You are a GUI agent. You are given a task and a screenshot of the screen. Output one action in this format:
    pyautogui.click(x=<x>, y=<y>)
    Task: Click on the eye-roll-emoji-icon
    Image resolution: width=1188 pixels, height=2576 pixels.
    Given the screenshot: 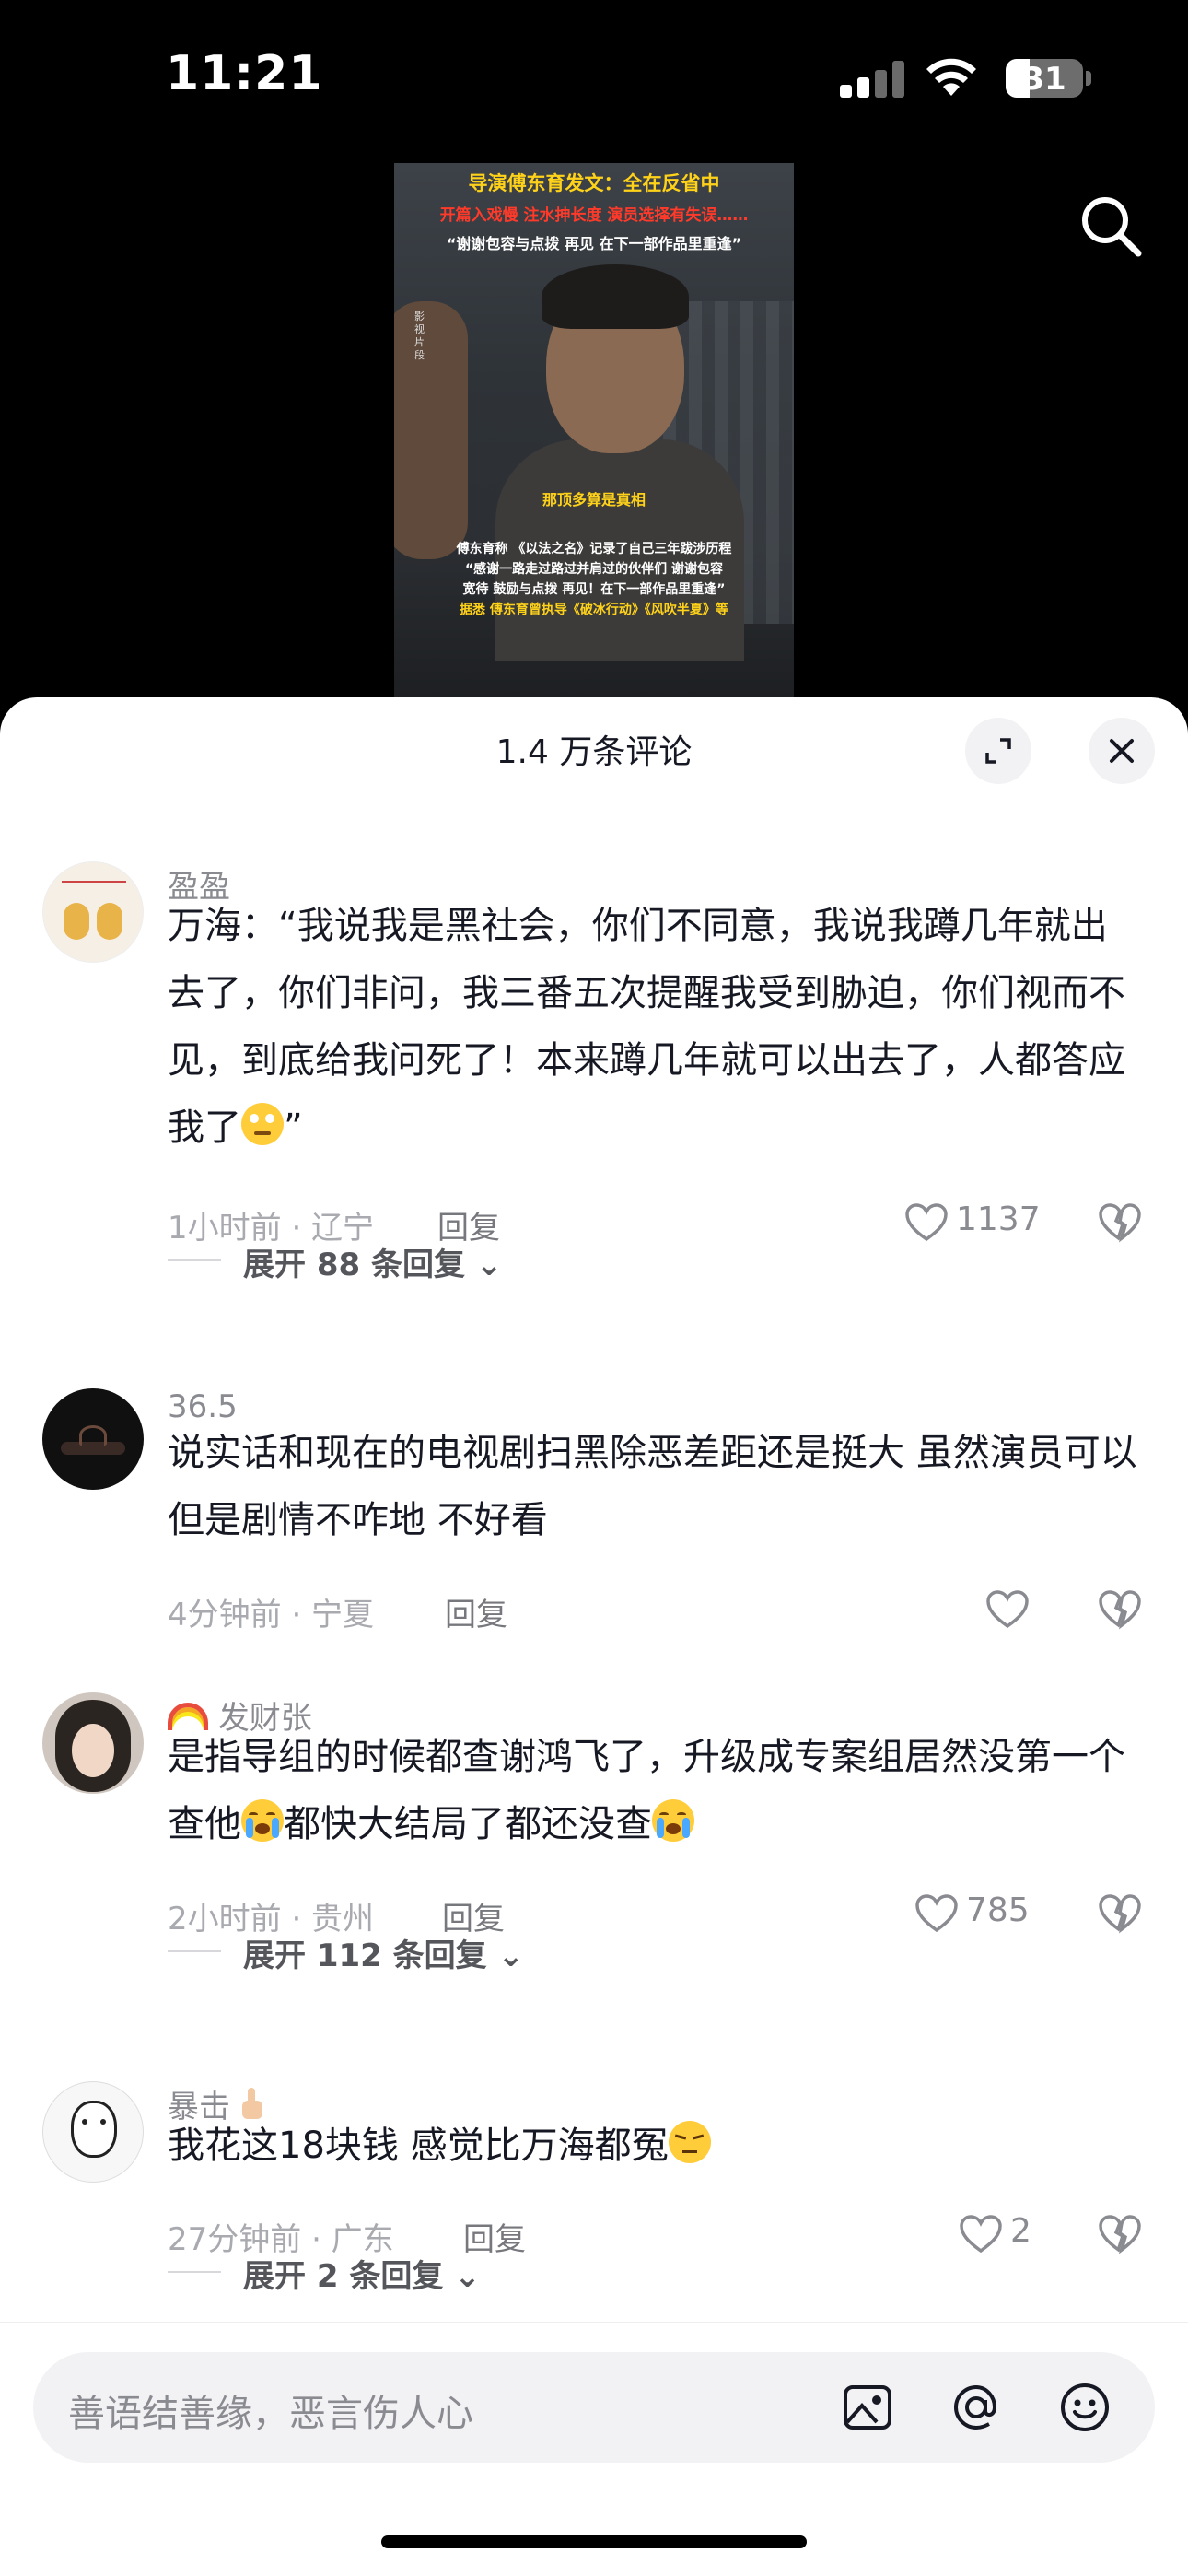 What is the action you would take?
    pyautogui.click(x=262, y=1124)
    